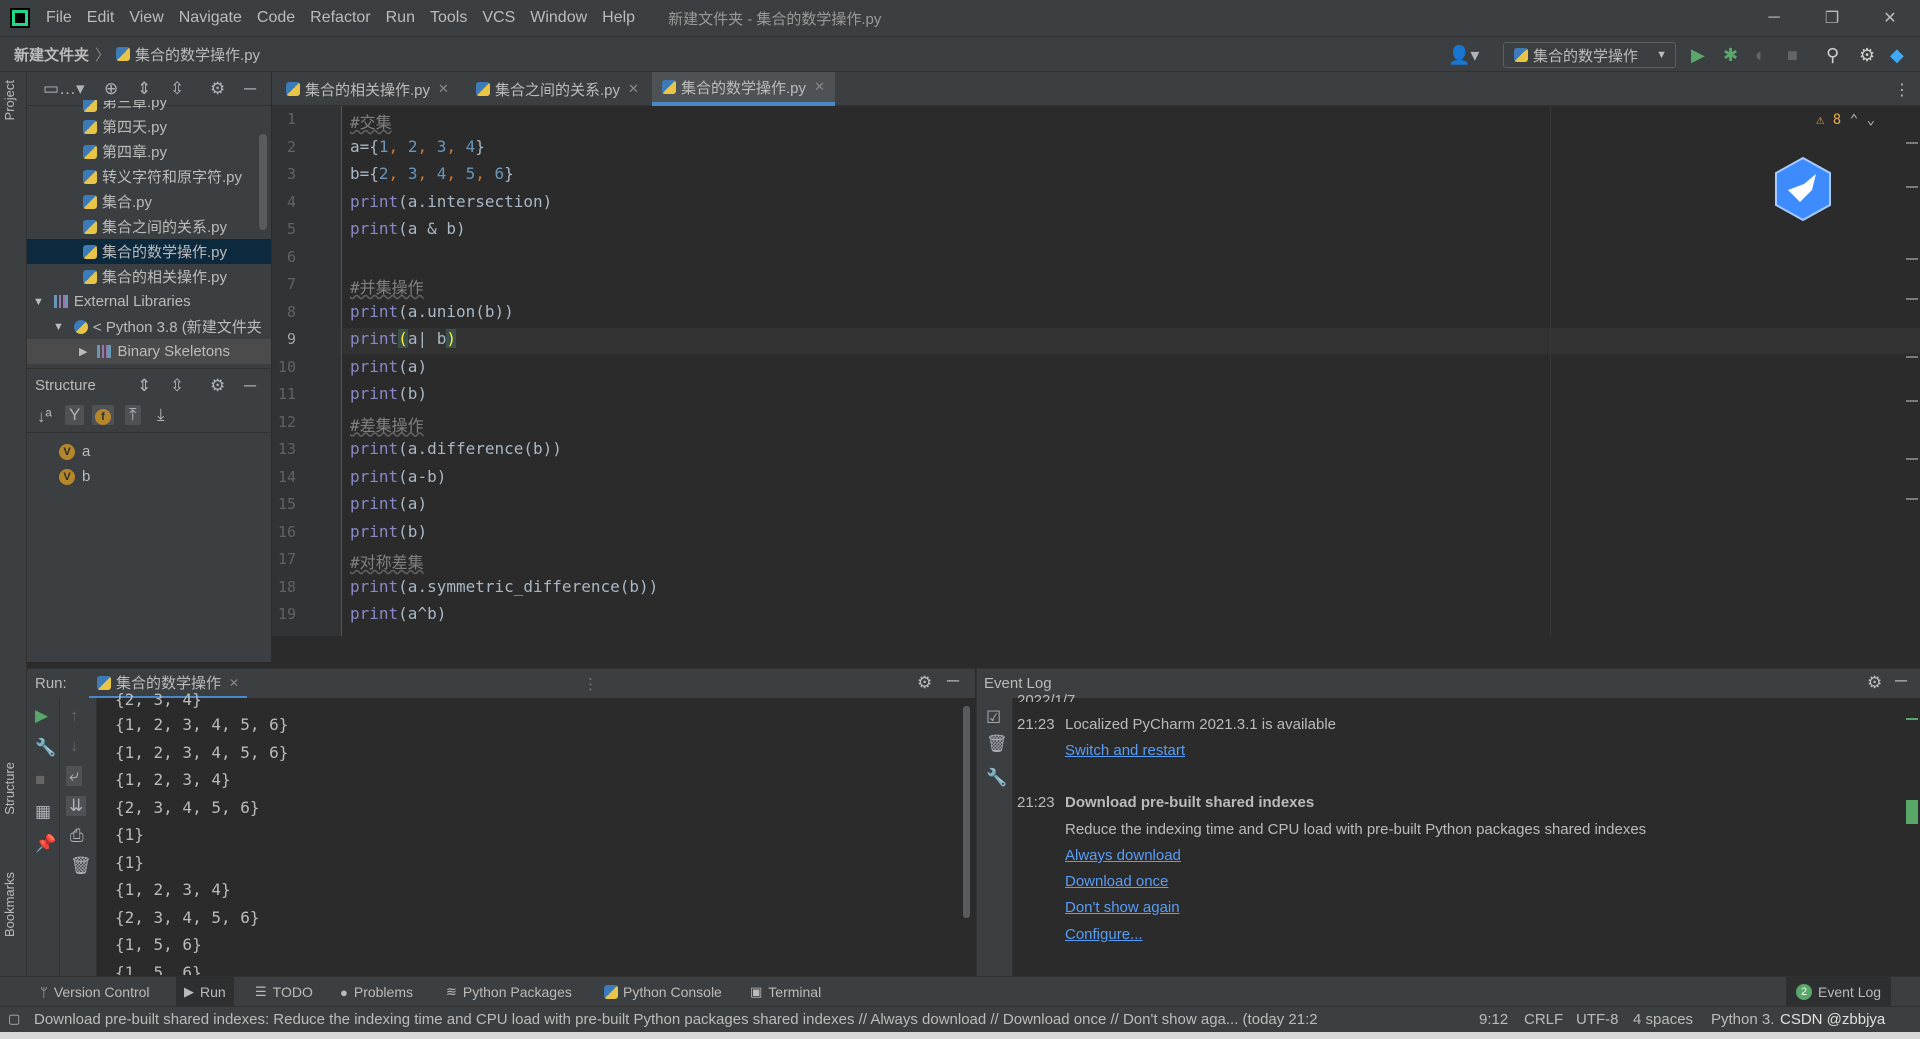 The image size is (1920, 1039). I want to click on menu-navigate: Navigate, so click(210, 18).